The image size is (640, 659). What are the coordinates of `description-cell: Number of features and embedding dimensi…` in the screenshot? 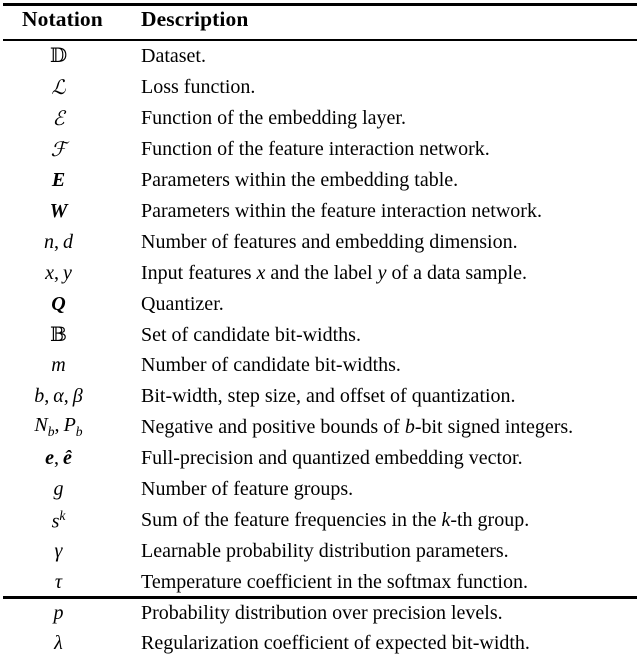 It's located at (329, 241).